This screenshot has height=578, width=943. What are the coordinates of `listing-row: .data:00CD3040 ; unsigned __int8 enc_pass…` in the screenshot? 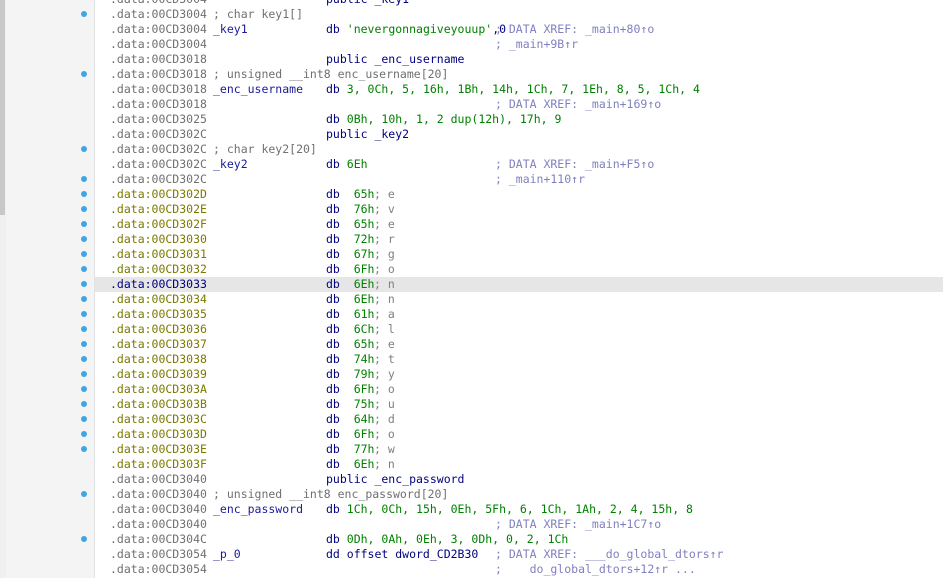 It's located at (519, 494).